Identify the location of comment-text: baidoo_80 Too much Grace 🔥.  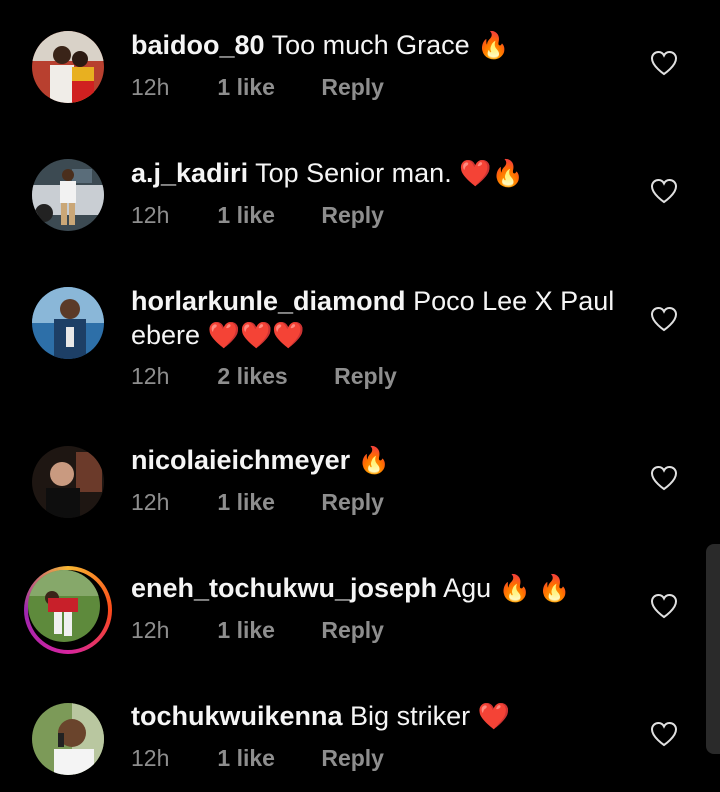
(381, 45).